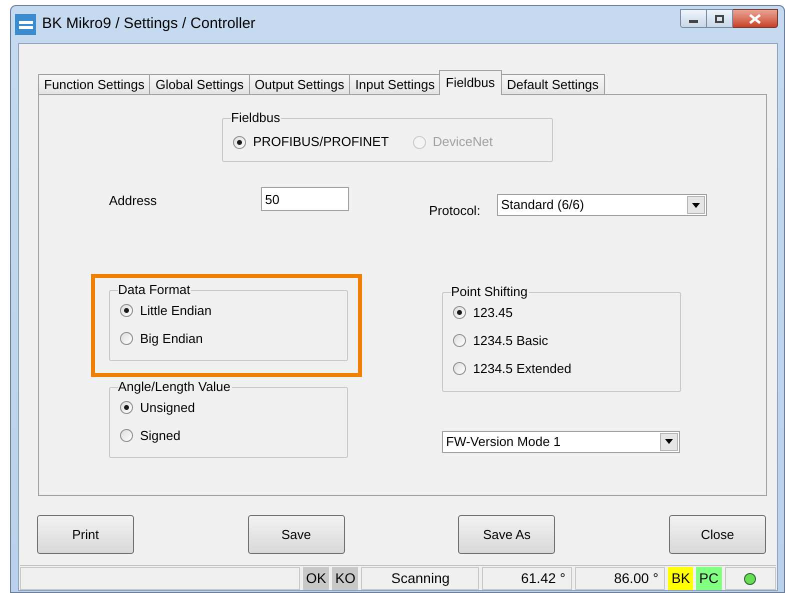  Describe the element at coordinates (316, 578) in the screenshot. I see `status-indicator: OK` at that location.